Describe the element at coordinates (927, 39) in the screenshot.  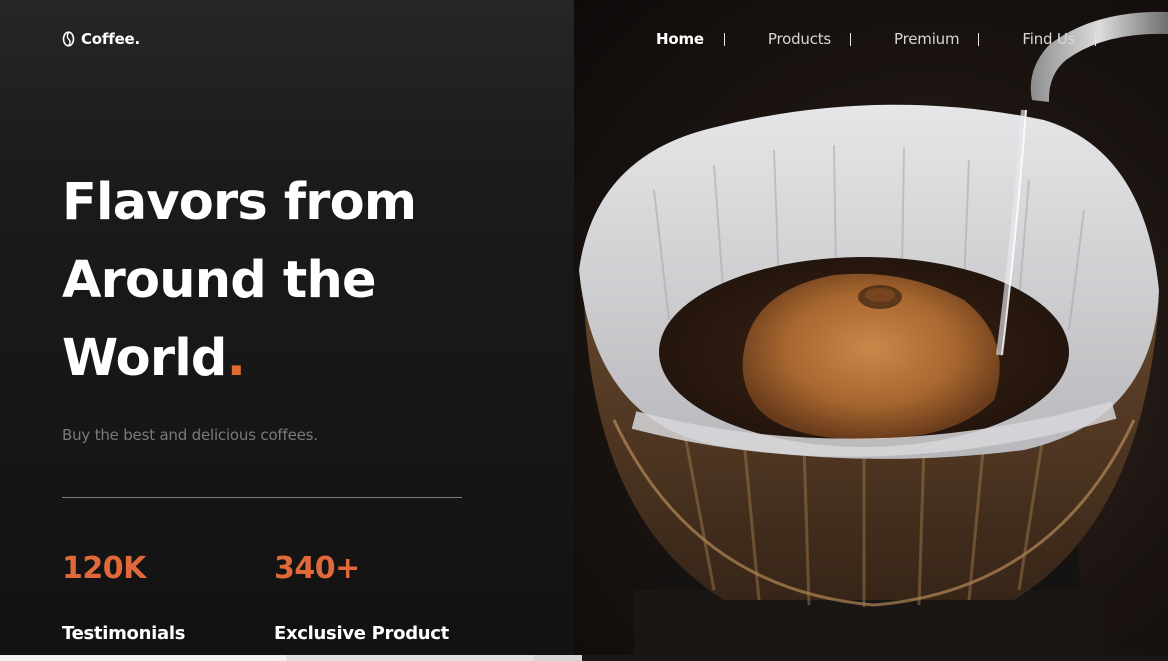
I see `nav-premium: Premium` at that location.